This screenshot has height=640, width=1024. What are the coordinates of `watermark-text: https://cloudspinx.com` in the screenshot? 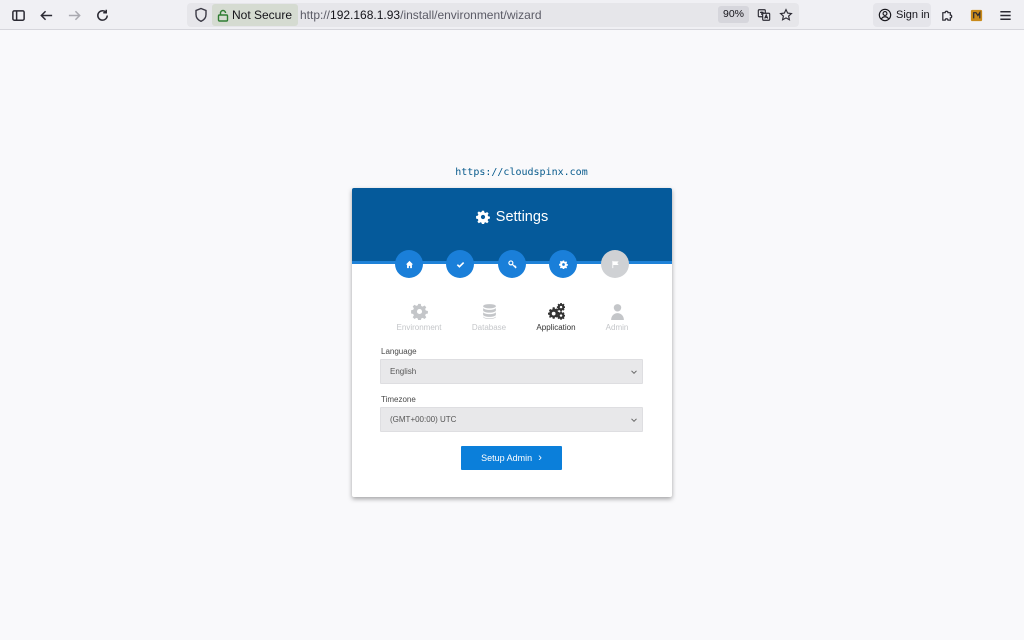 It's located at (521, 172).